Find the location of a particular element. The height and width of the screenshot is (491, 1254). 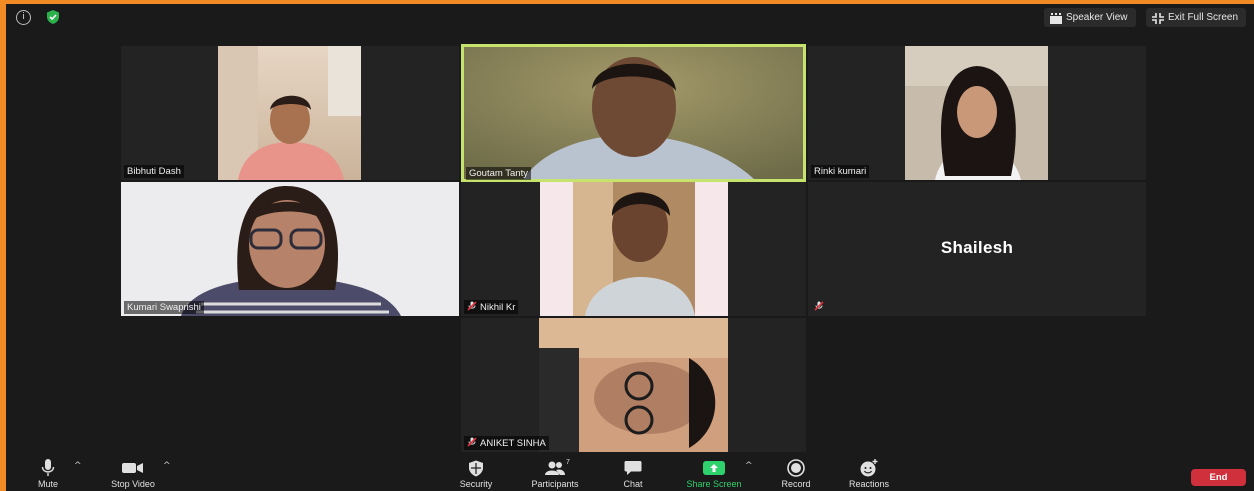

microphone-icon is located at coordinates (48, 468).